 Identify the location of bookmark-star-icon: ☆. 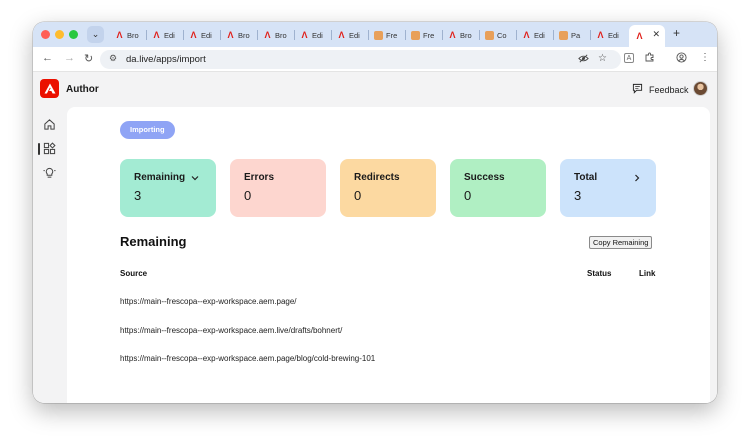
(602, 58).